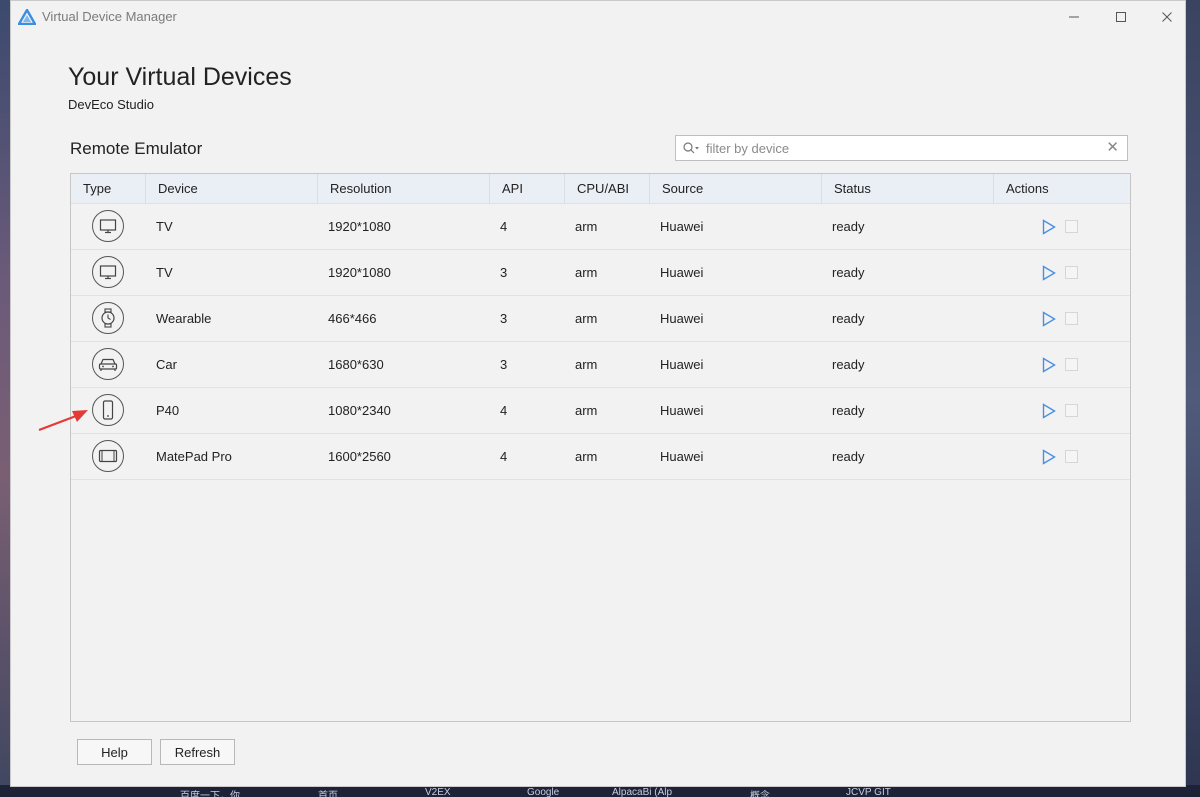  I want to click on search-input, so click(896, 148).